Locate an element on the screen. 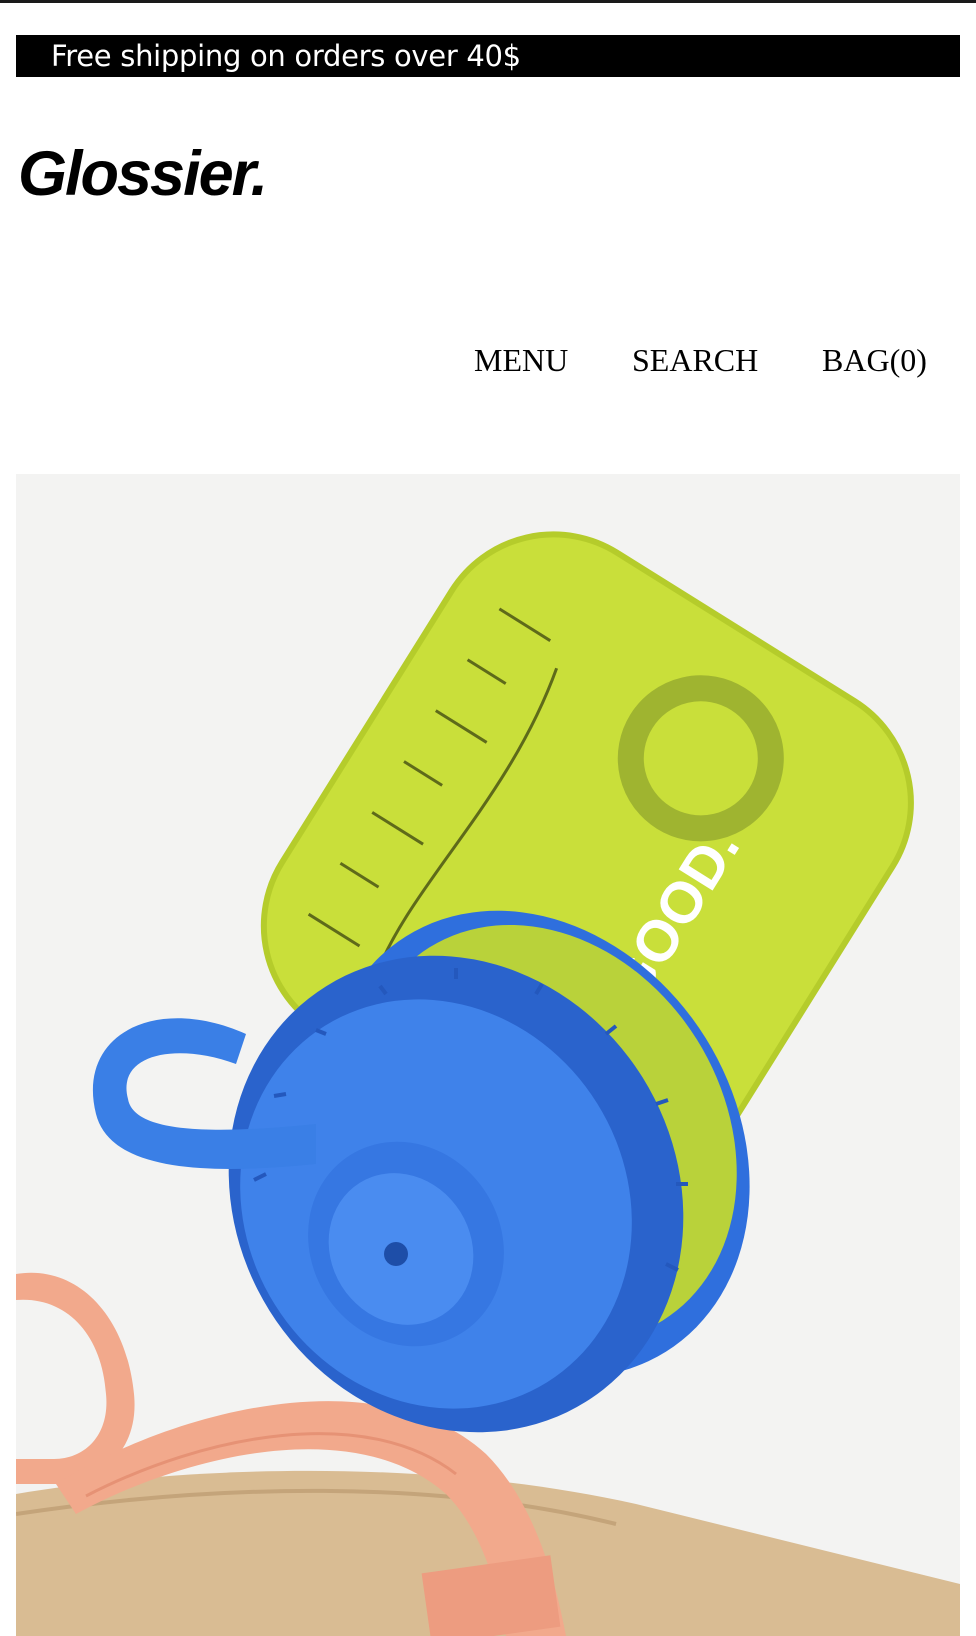 This screenshot has height=1636, width=976. search-button: SEARCH is located at coordinates (695, 360).